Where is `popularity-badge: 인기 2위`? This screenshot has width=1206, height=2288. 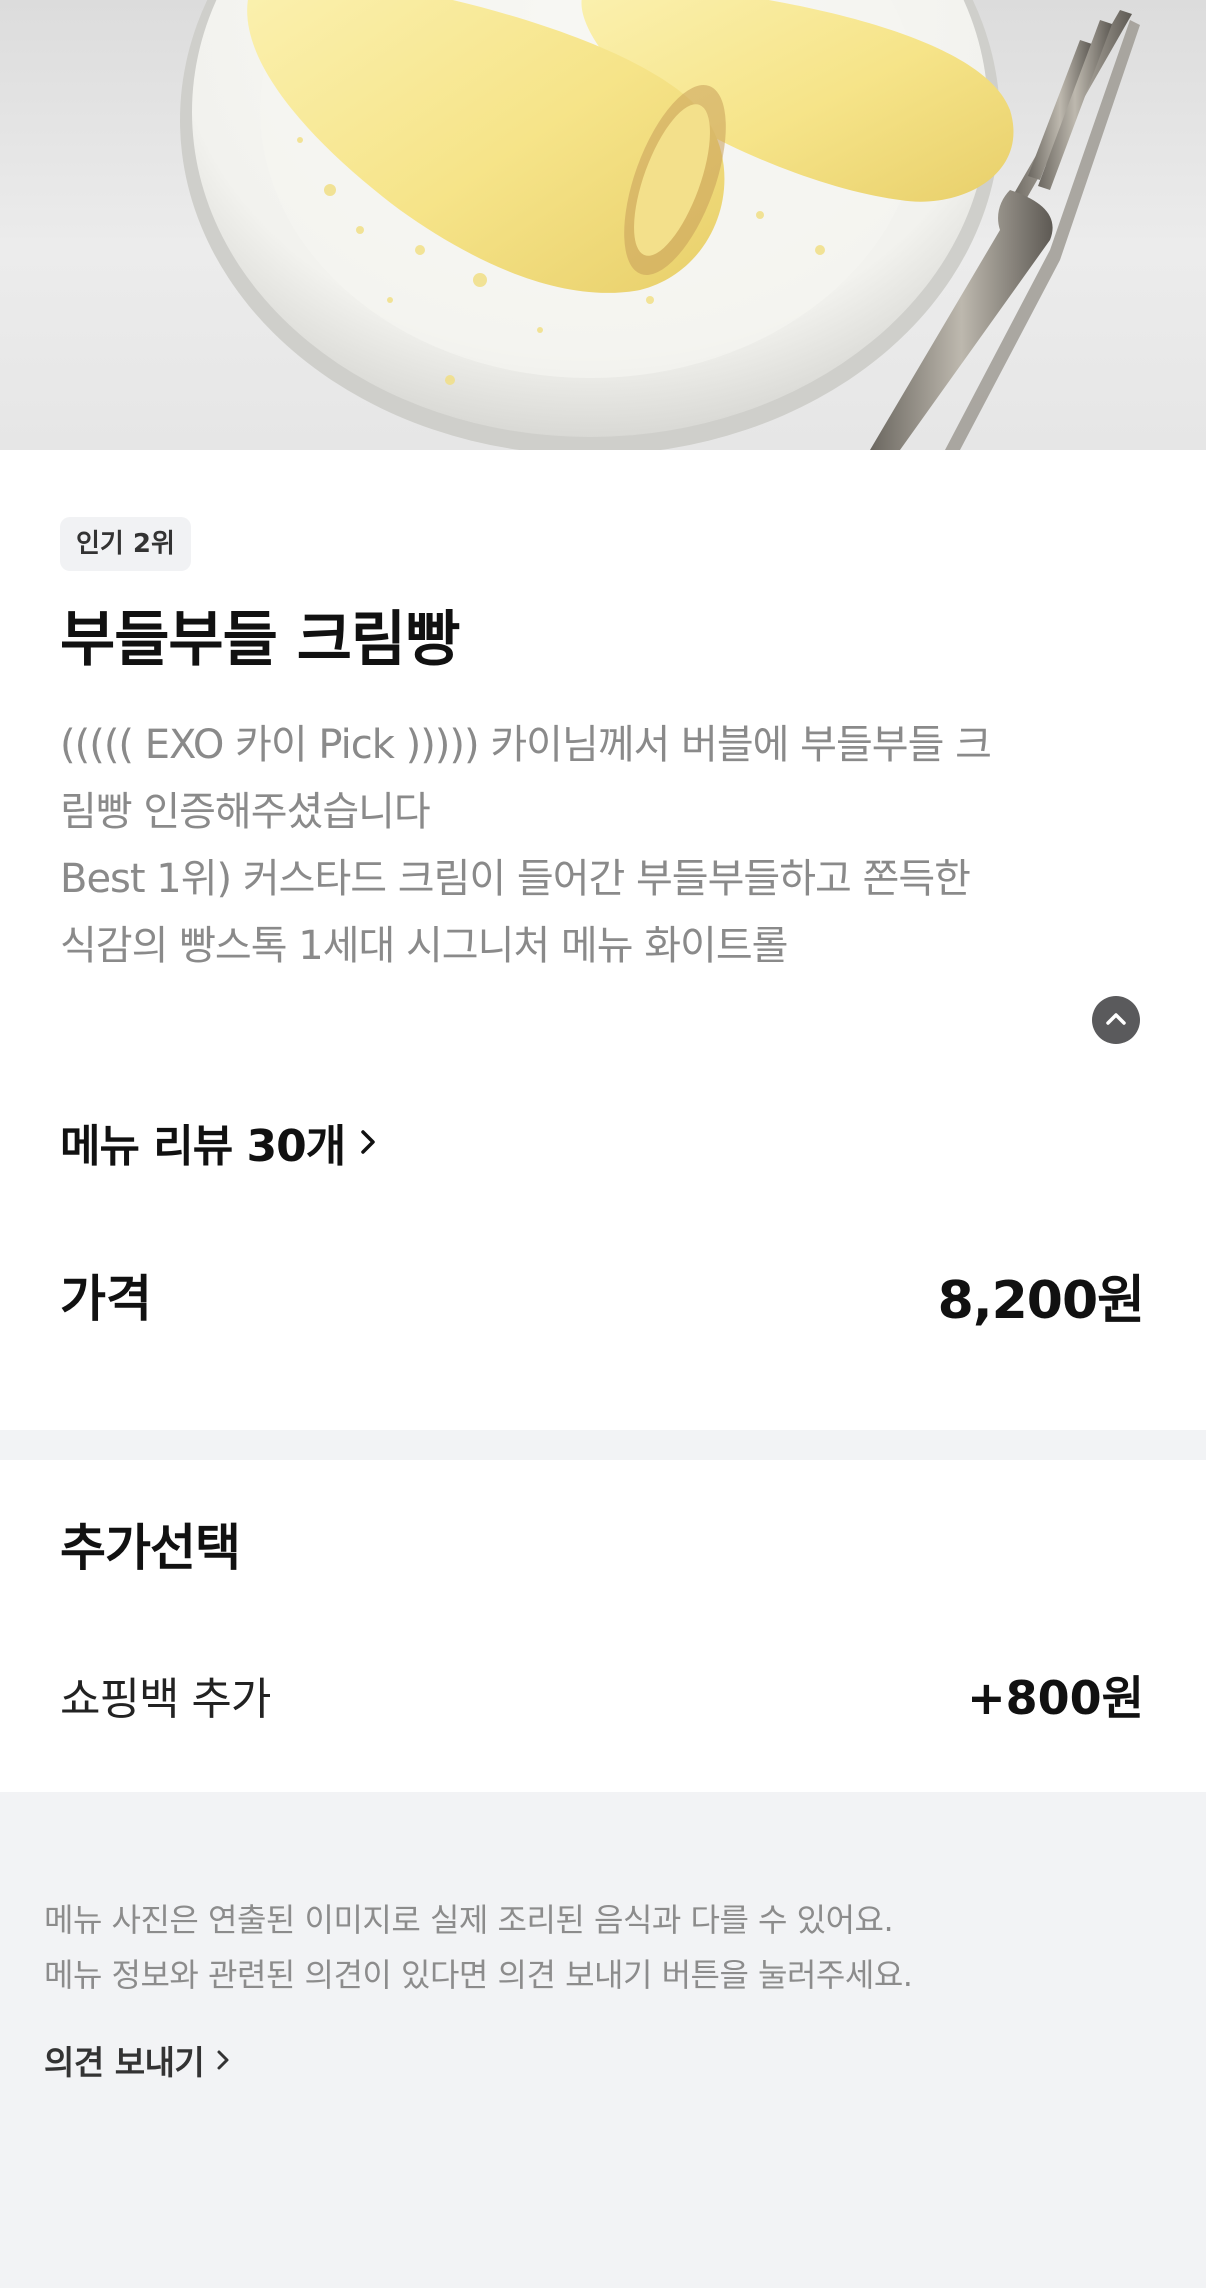 popularity-badge: 인기 2위 is located at coordinates (125, 544).